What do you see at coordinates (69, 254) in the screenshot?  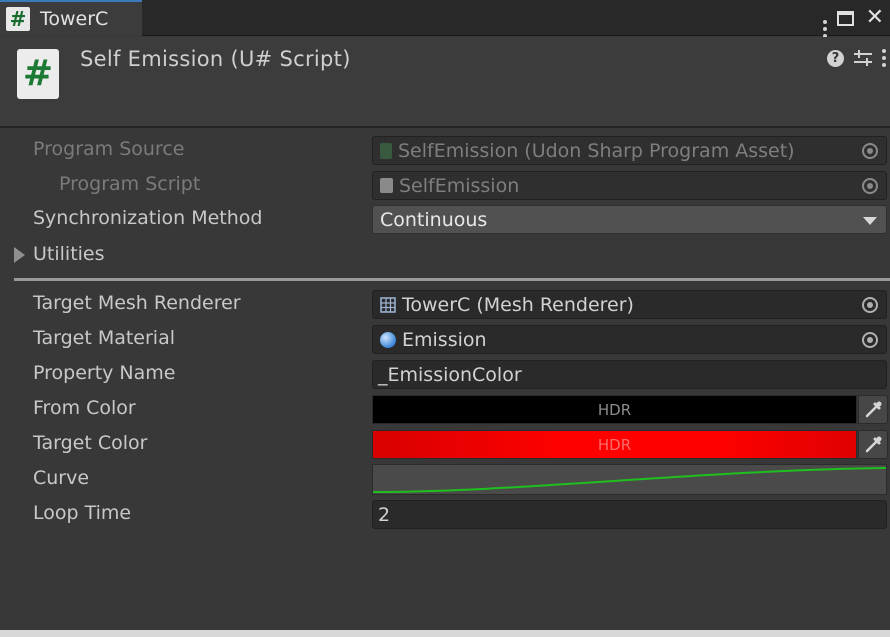 I see `utilities-label: Utilities` at bounding box center [69, 254].